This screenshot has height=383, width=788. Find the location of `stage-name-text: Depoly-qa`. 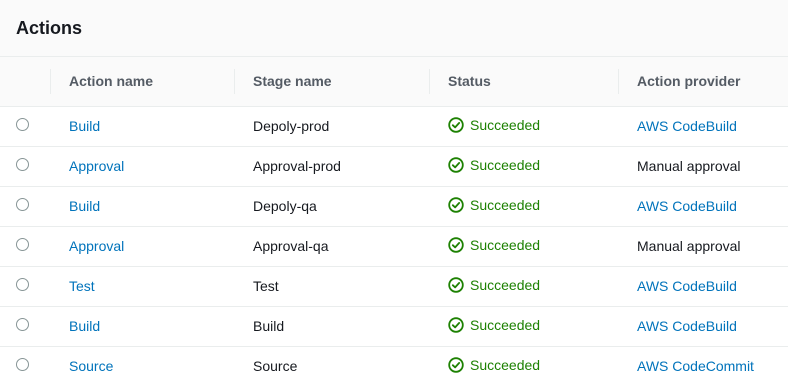

stage-name-text: Depoly-qa is located at coordinates (285, 206).